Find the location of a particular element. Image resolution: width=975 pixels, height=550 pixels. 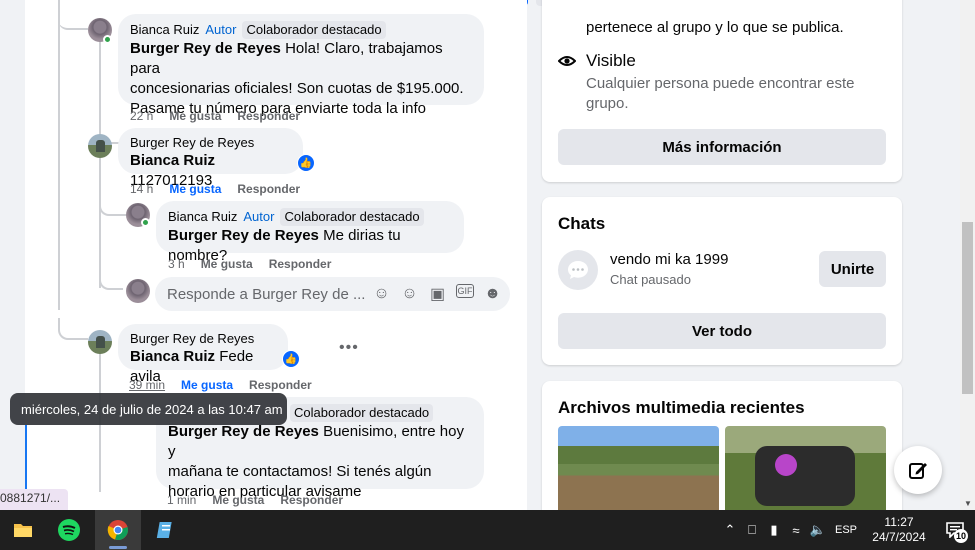

focus-indicator-line is located at coordinates (26, 457).